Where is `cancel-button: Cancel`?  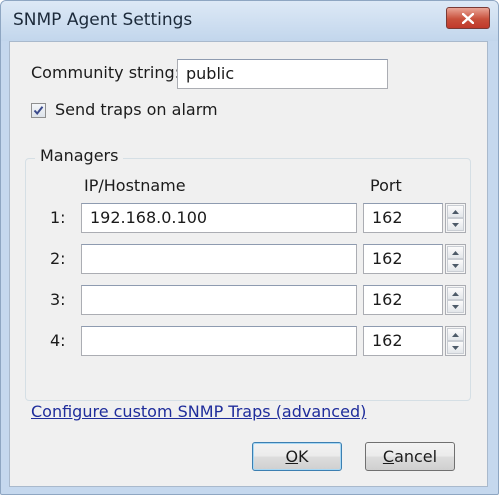
cancel-button: Cancel is located at coordinates (410, 456).